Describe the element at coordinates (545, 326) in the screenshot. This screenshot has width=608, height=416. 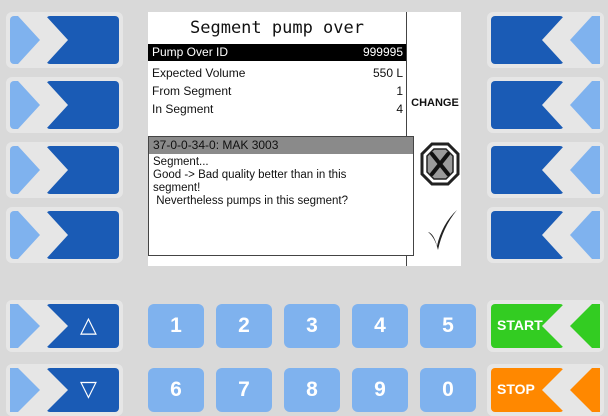
I see `start-button: START` at that location.